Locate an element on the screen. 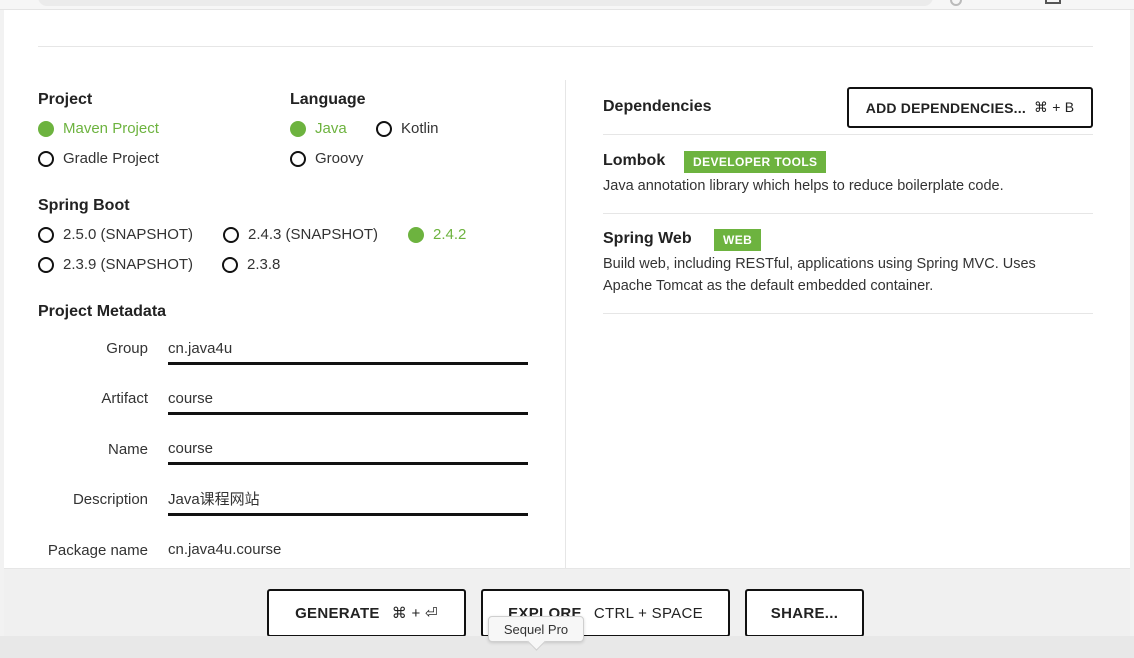  dependency-badge-web: WEB is located at coordinates (738, 240).